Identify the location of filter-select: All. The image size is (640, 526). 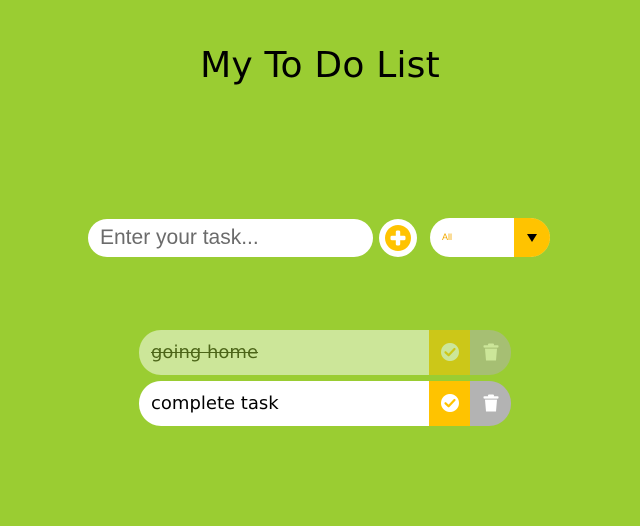
(490, 237).